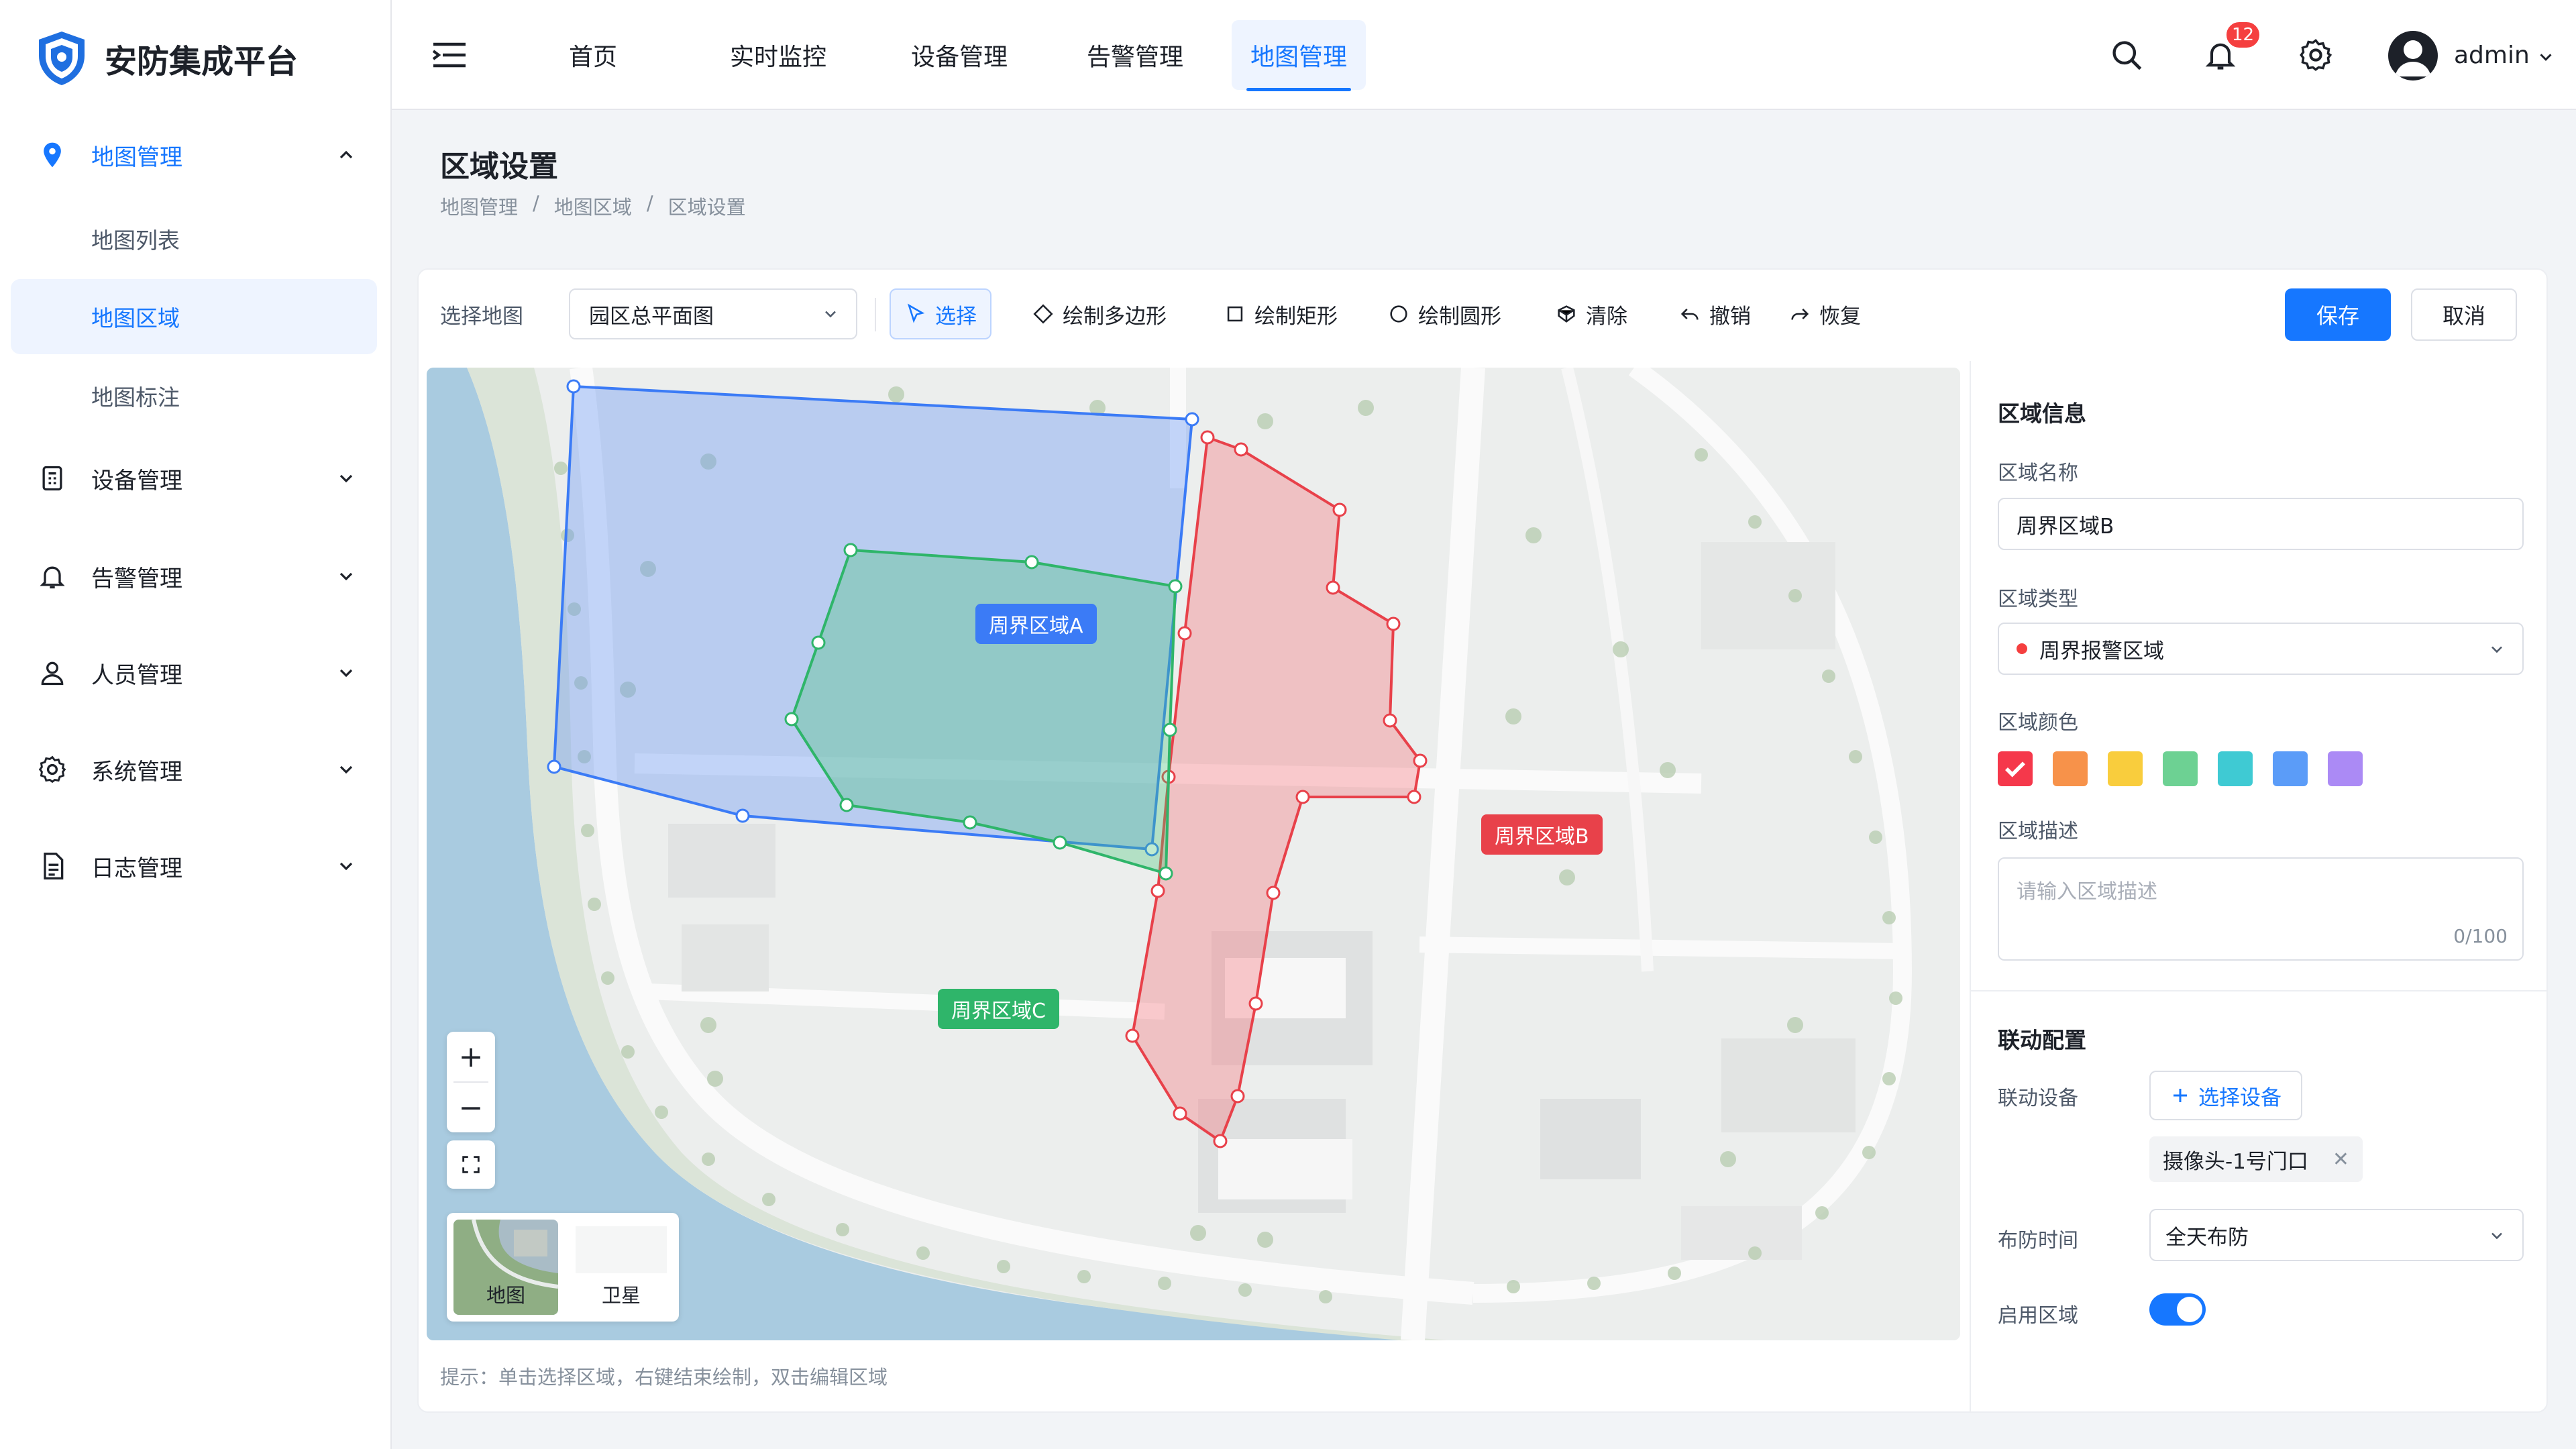 This screenshot has height=1449, width=2576. Describe the element at coordinates (2225, 1095) in the screenshot. I see `select-device-button: 选择设备` at that location.